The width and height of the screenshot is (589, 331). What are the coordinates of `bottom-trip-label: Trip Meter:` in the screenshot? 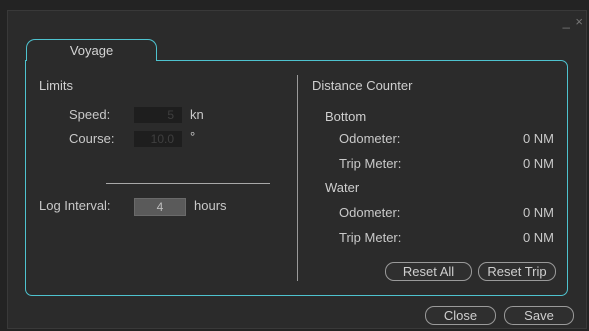 It's located at (370, 163).